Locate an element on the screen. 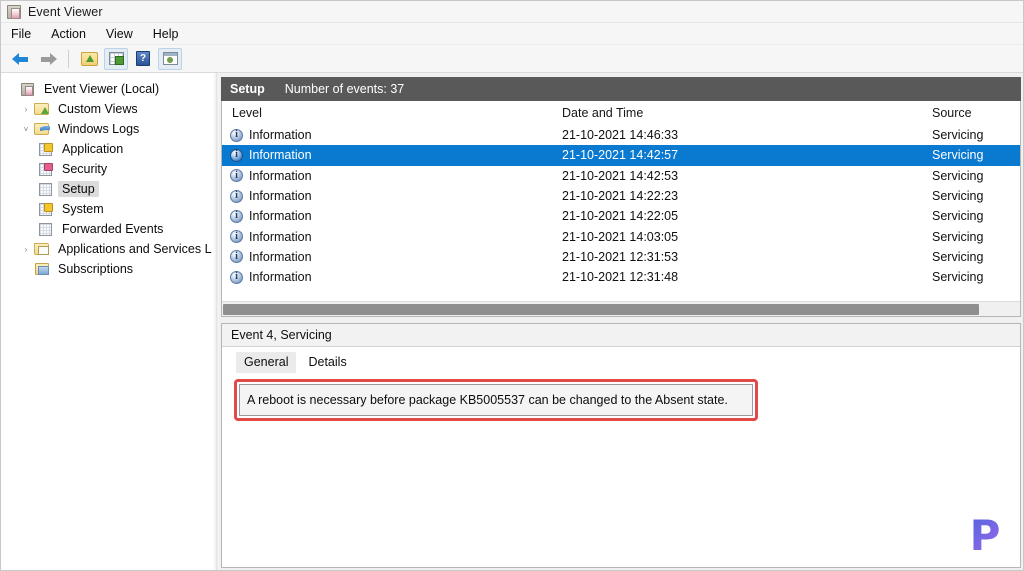  cell-date-time: 21-10-2021 14:46:33 is located at coordinates (620, 135).